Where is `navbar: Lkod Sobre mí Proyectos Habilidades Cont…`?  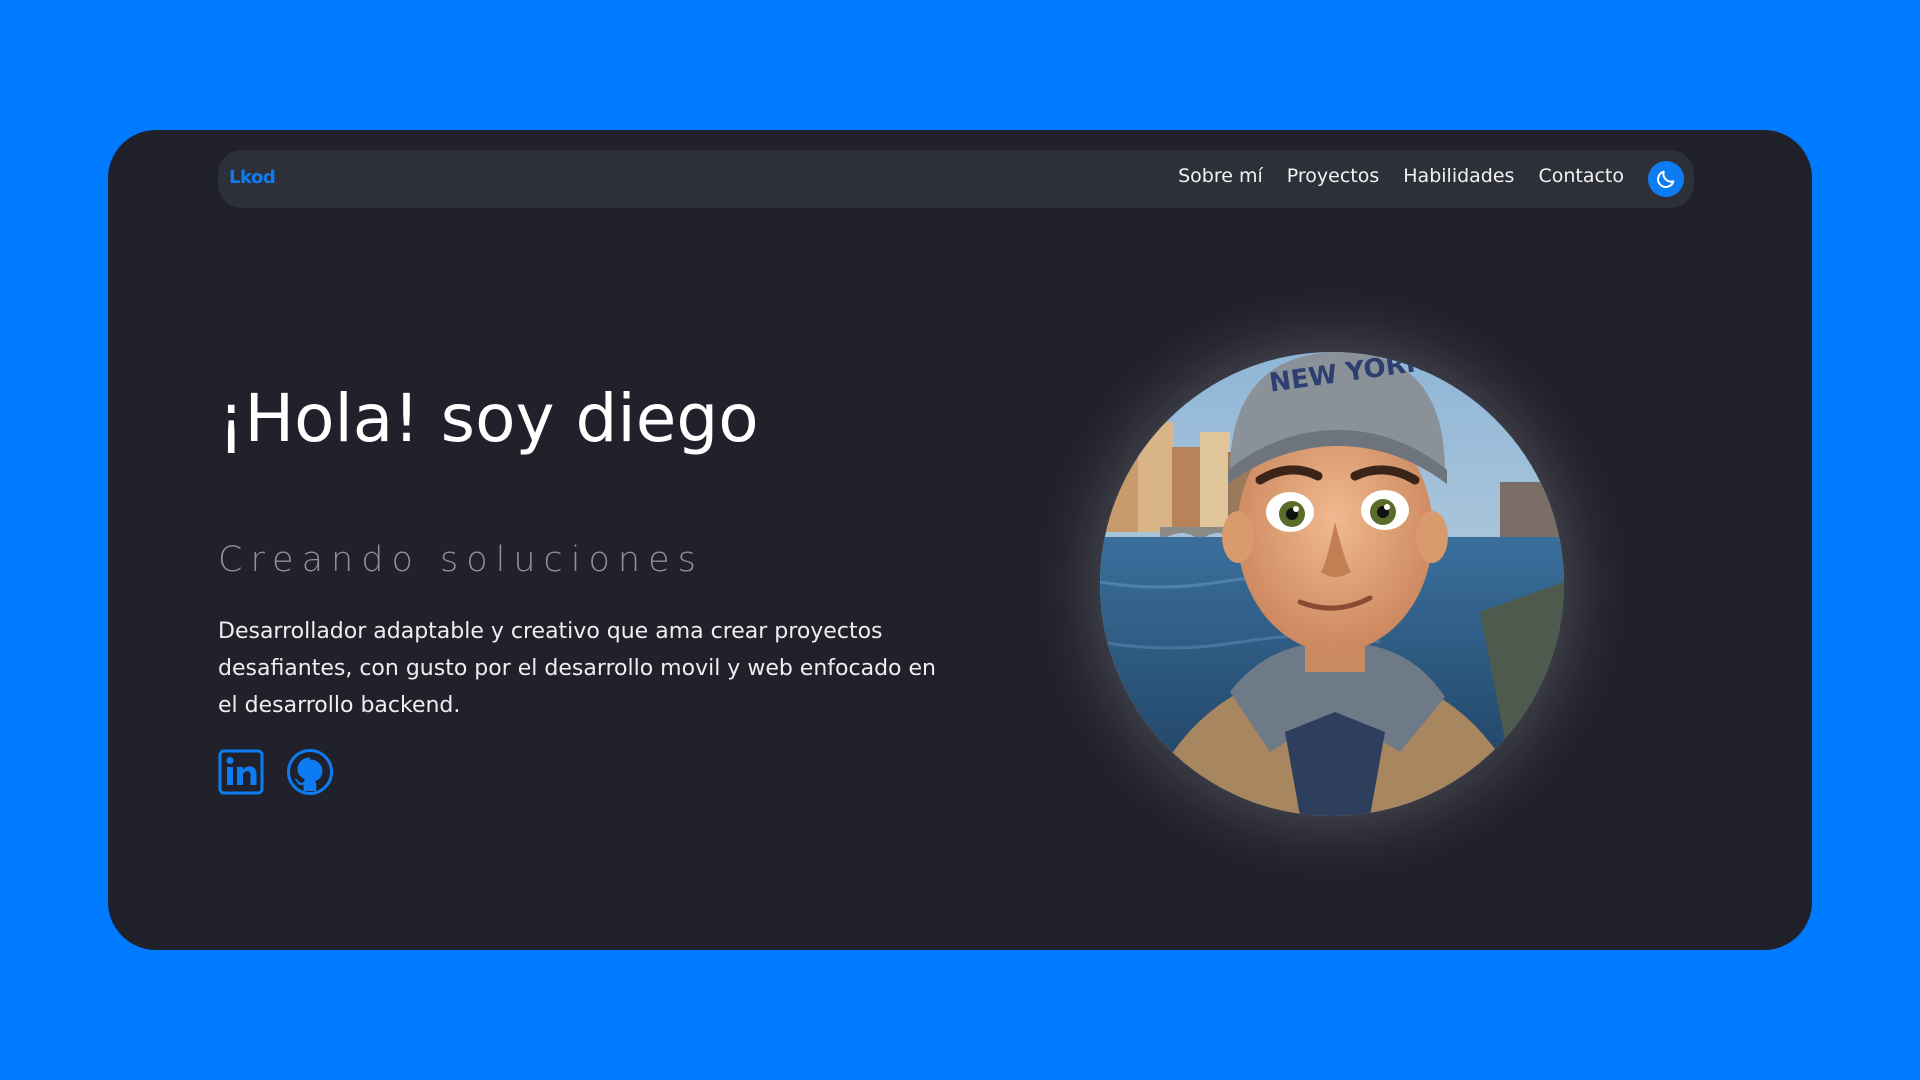
navbar: Lkod Sobre mí Proyectos Habilidades Cont… is located at coordinates (956, 179).